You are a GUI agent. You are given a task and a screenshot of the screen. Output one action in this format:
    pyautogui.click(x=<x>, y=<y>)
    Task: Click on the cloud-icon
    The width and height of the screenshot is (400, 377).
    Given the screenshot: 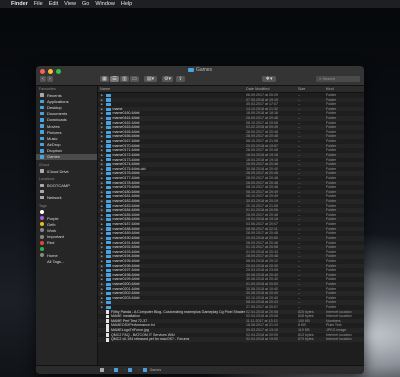 What is the action you would take?
    pyautogui.click(x=42, y=171)
    